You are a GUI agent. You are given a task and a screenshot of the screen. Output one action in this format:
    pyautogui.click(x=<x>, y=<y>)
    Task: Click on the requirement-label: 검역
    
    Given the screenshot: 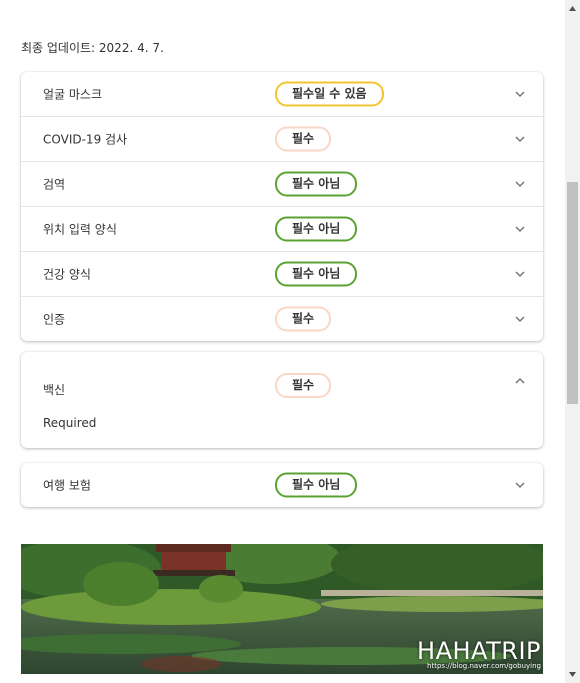 What is the action you would take?
    pyautogui.click(x=54, y=184)
    